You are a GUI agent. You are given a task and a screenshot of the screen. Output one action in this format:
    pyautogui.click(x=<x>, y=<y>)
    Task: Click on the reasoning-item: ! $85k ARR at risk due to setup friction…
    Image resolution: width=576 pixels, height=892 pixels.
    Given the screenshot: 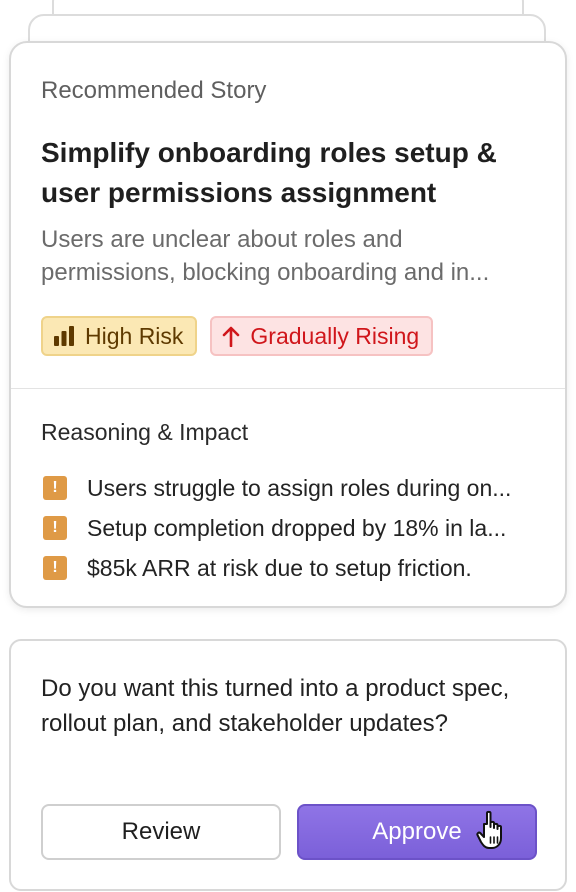 What is the action you would take?
    pyautogui.click(x=298, y=568)
    